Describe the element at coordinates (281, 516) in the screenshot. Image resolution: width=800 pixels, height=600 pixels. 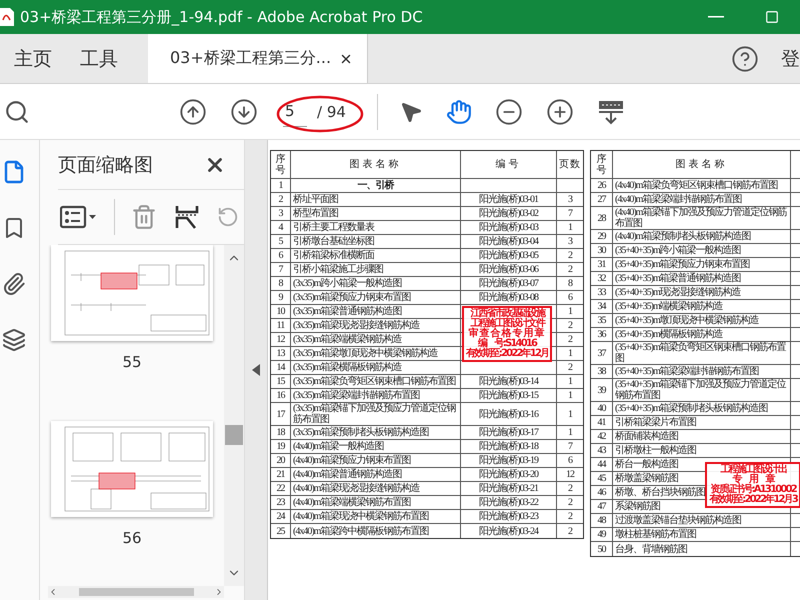
I see `table-cell: 24` at that location.